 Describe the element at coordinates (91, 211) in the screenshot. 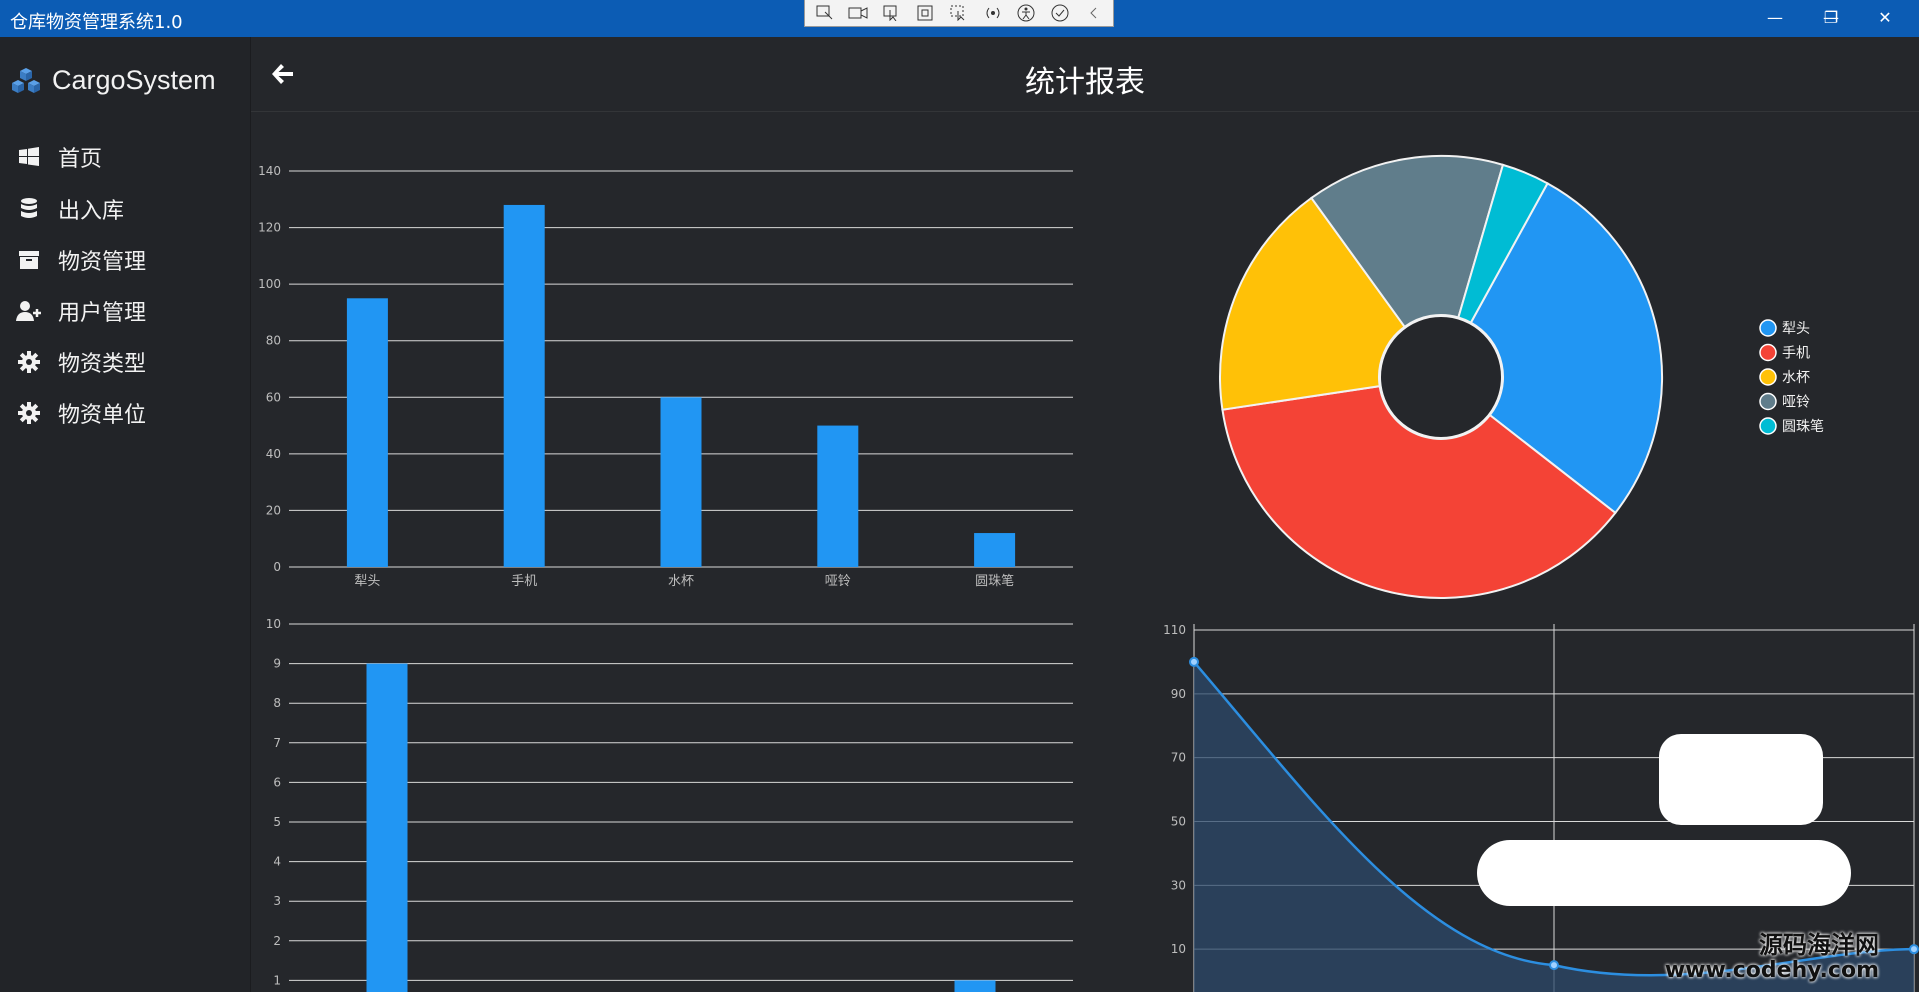

I see `sidebar-item-label: 出入库` at that location.